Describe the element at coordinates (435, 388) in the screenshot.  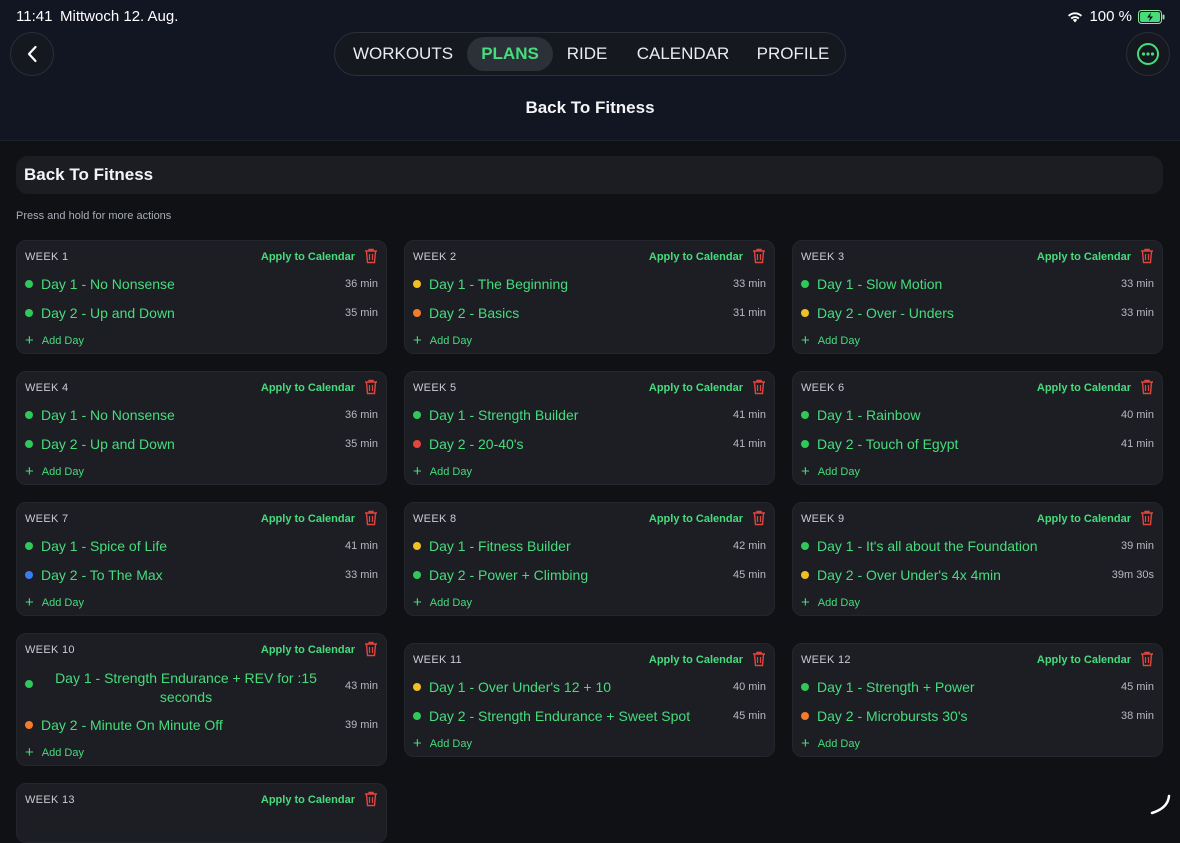
I see `week-label: WEEK 5` at that location.